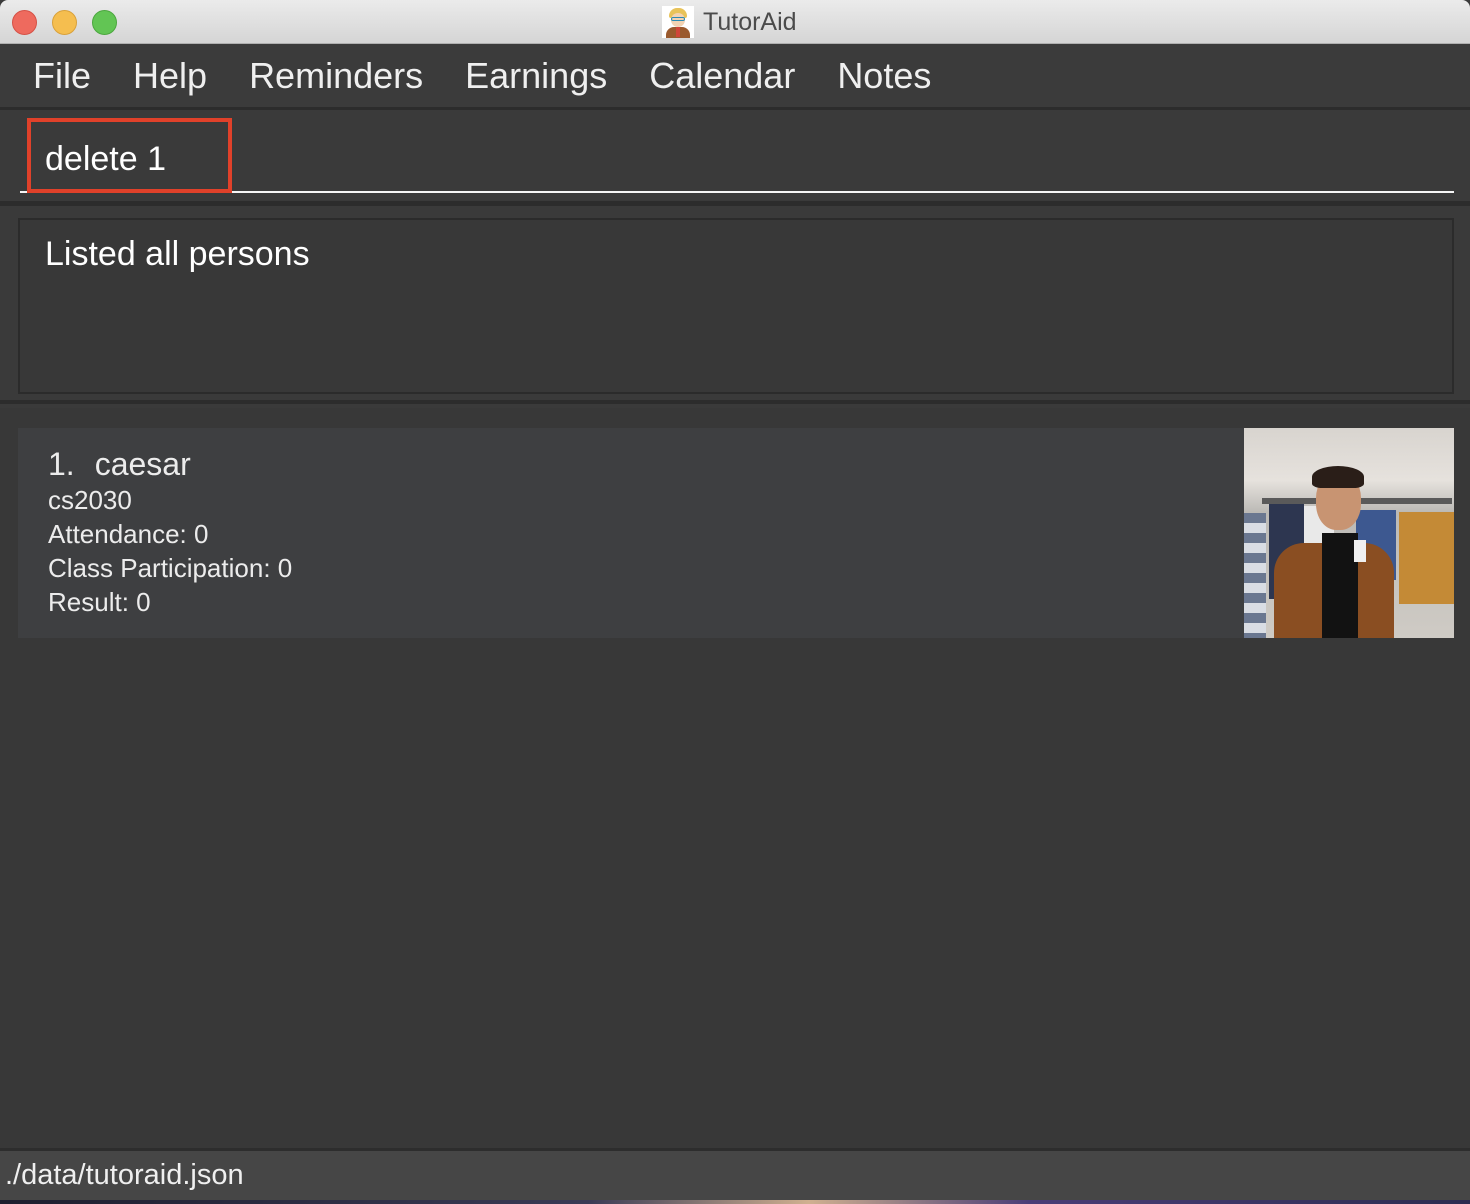  I want to click on command-box-area, so click(735, 159).